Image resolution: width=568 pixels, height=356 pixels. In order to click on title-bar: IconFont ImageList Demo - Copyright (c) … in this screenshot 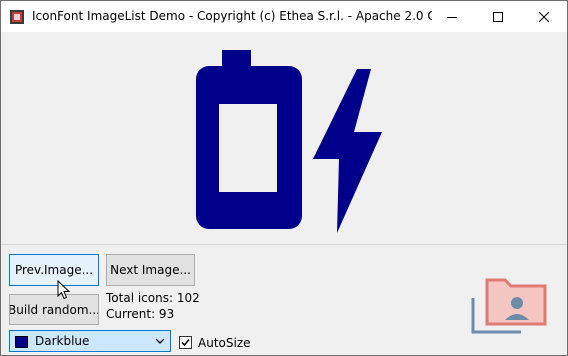, I will do `click(284, 16)`.